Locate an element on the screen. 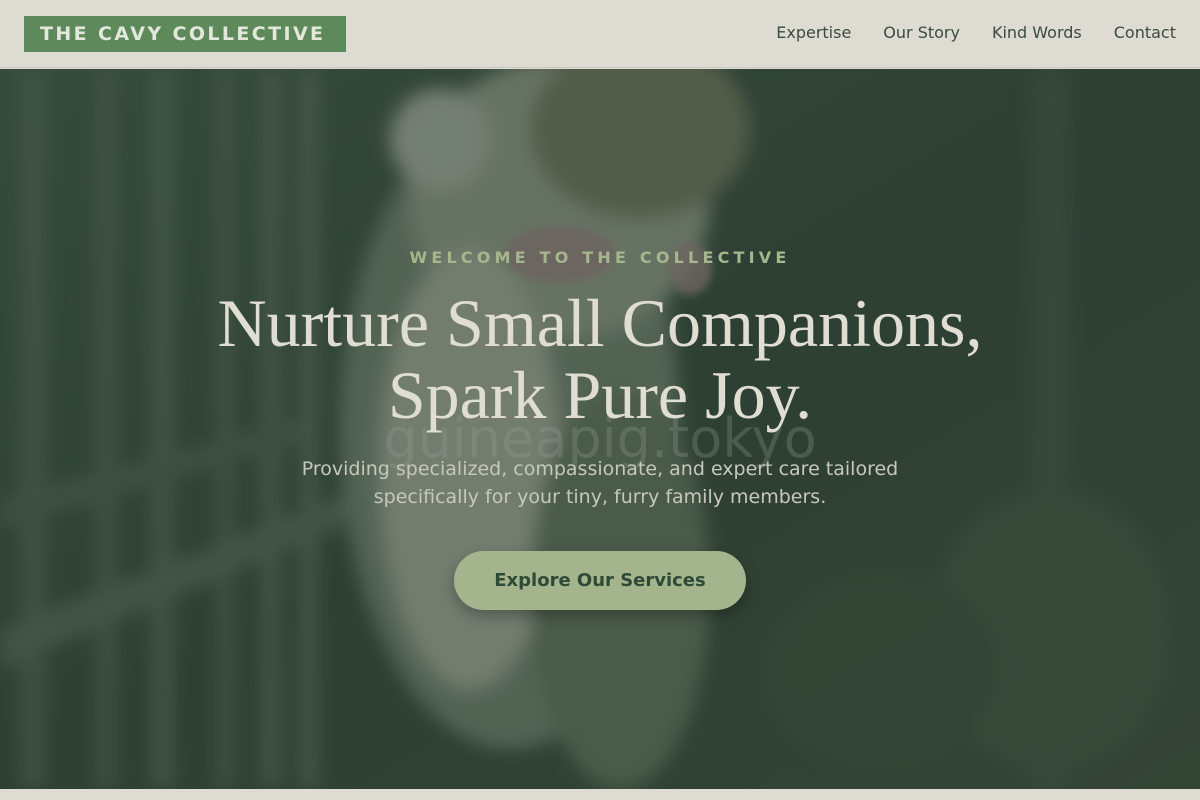 The height and width of the screenshot is (800, 1200). nav-link-expertise: Expertise is located at coordinates (813, 33).